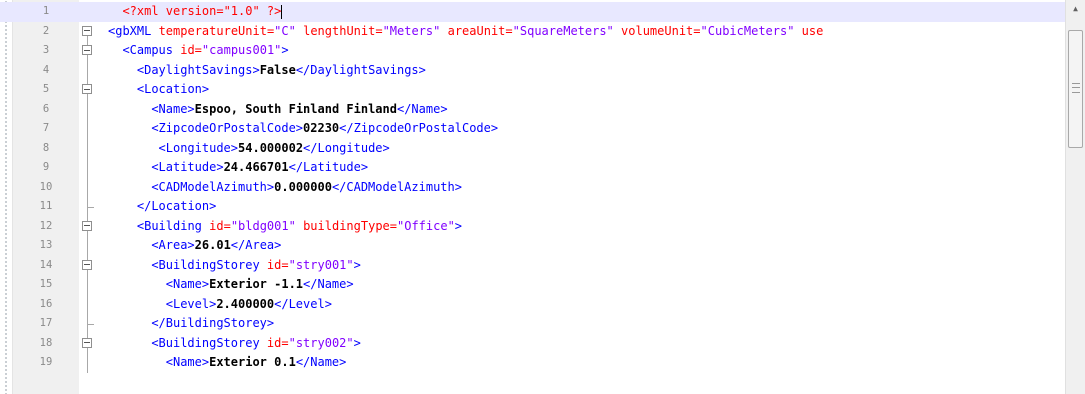  I want to click on token-tag: <Location>, so click(173, 89).